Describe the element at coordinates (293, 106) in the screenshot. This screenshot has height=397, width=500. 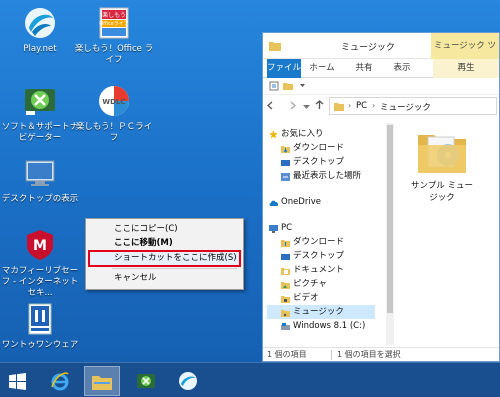
I see `forward-arrow-icon` at that location.